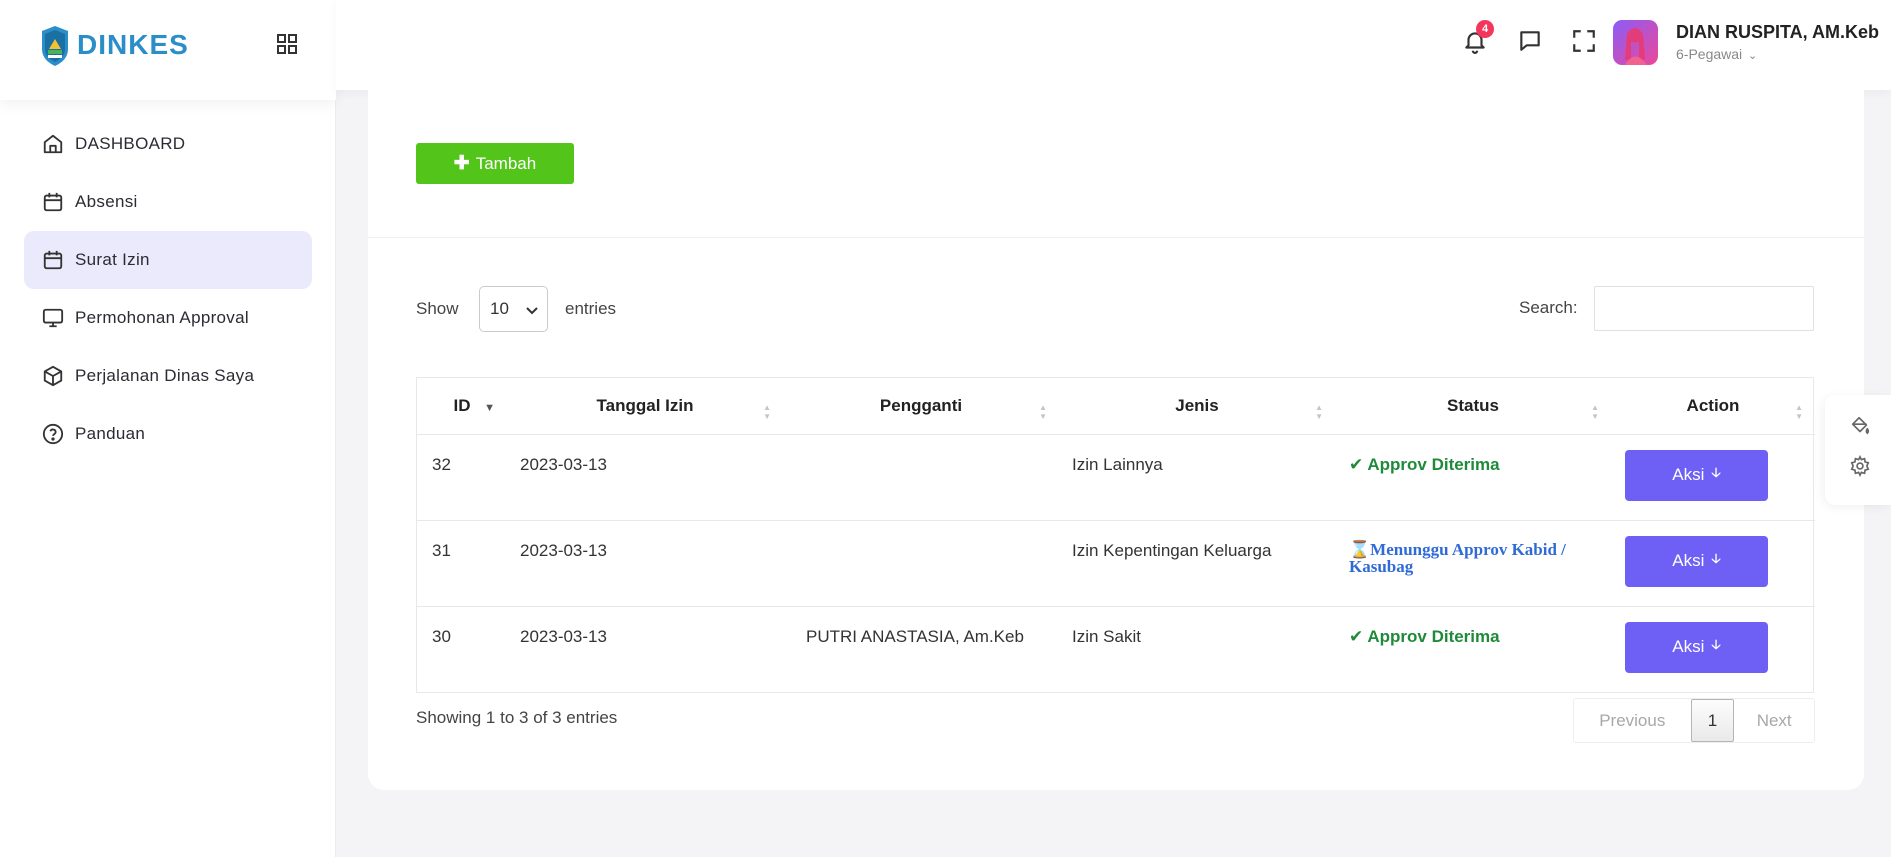 The image size is (1891, 857). I want to click on column-header-tanggal: Tanggal Izin ▲ ▼, so click(645, 406).